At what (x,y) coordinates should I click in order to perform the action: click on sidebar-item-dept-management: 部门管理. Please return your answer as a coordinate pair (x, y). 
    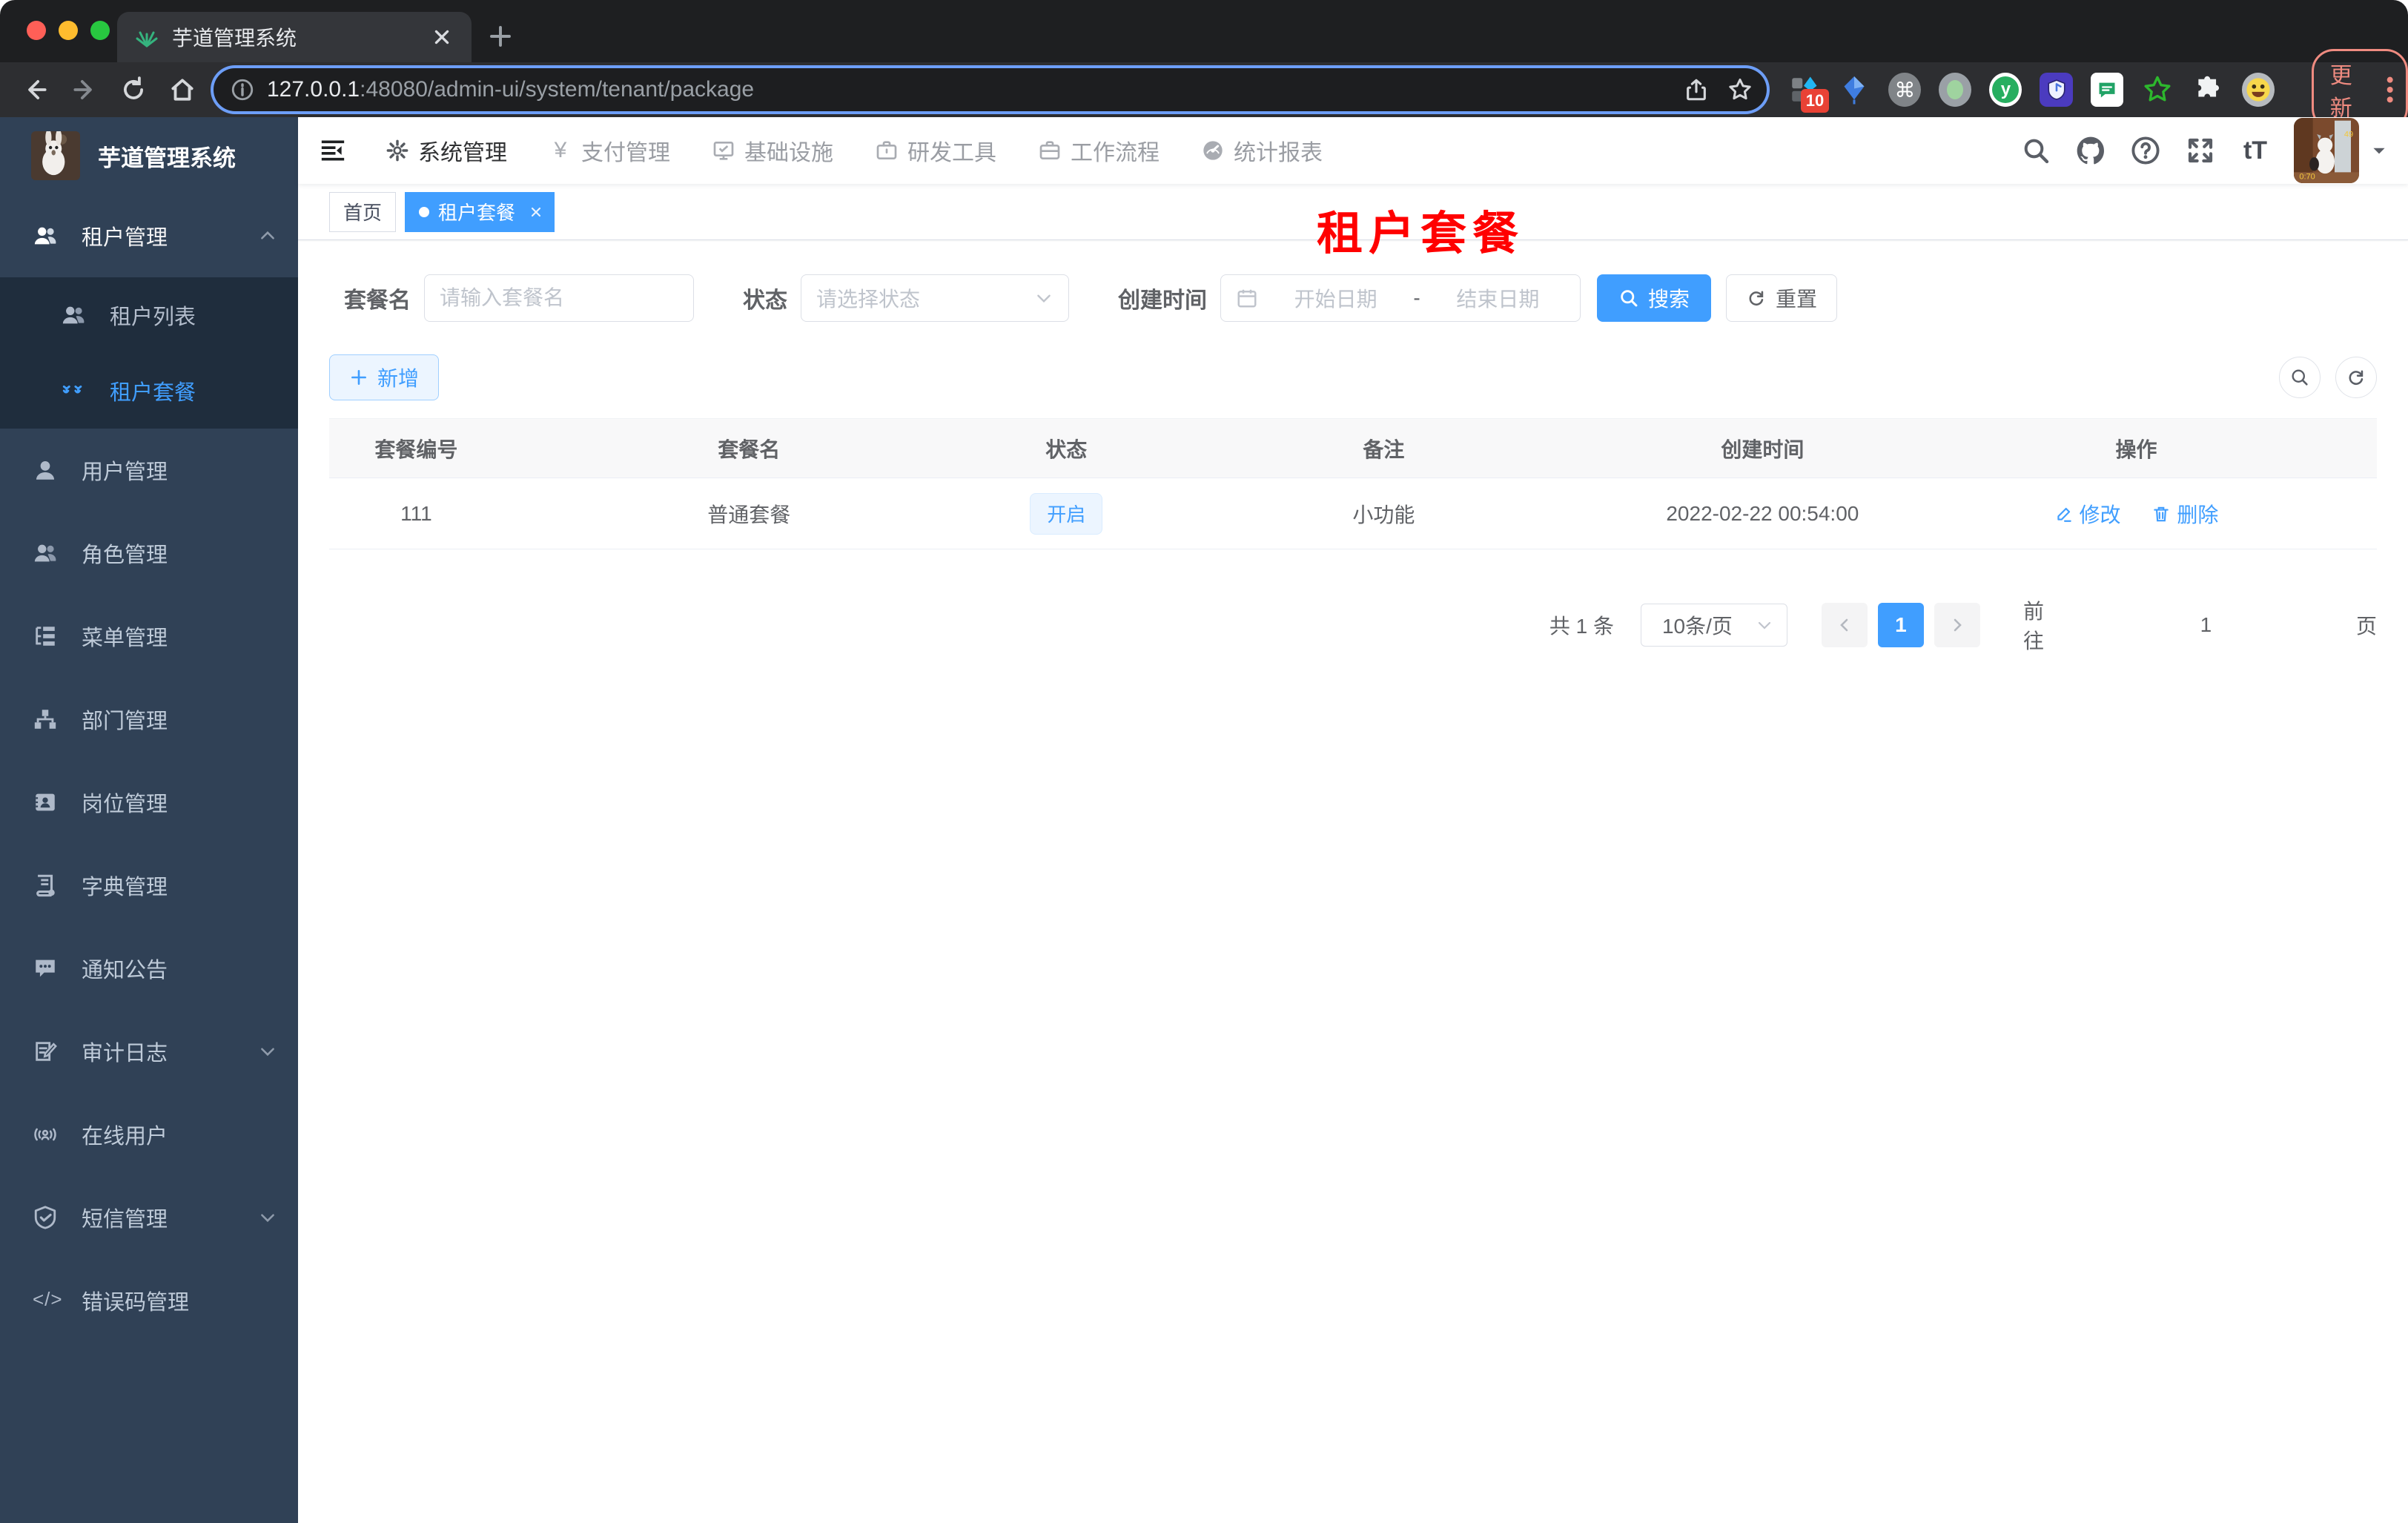
    Looking at the image, I should click on (149, 720).